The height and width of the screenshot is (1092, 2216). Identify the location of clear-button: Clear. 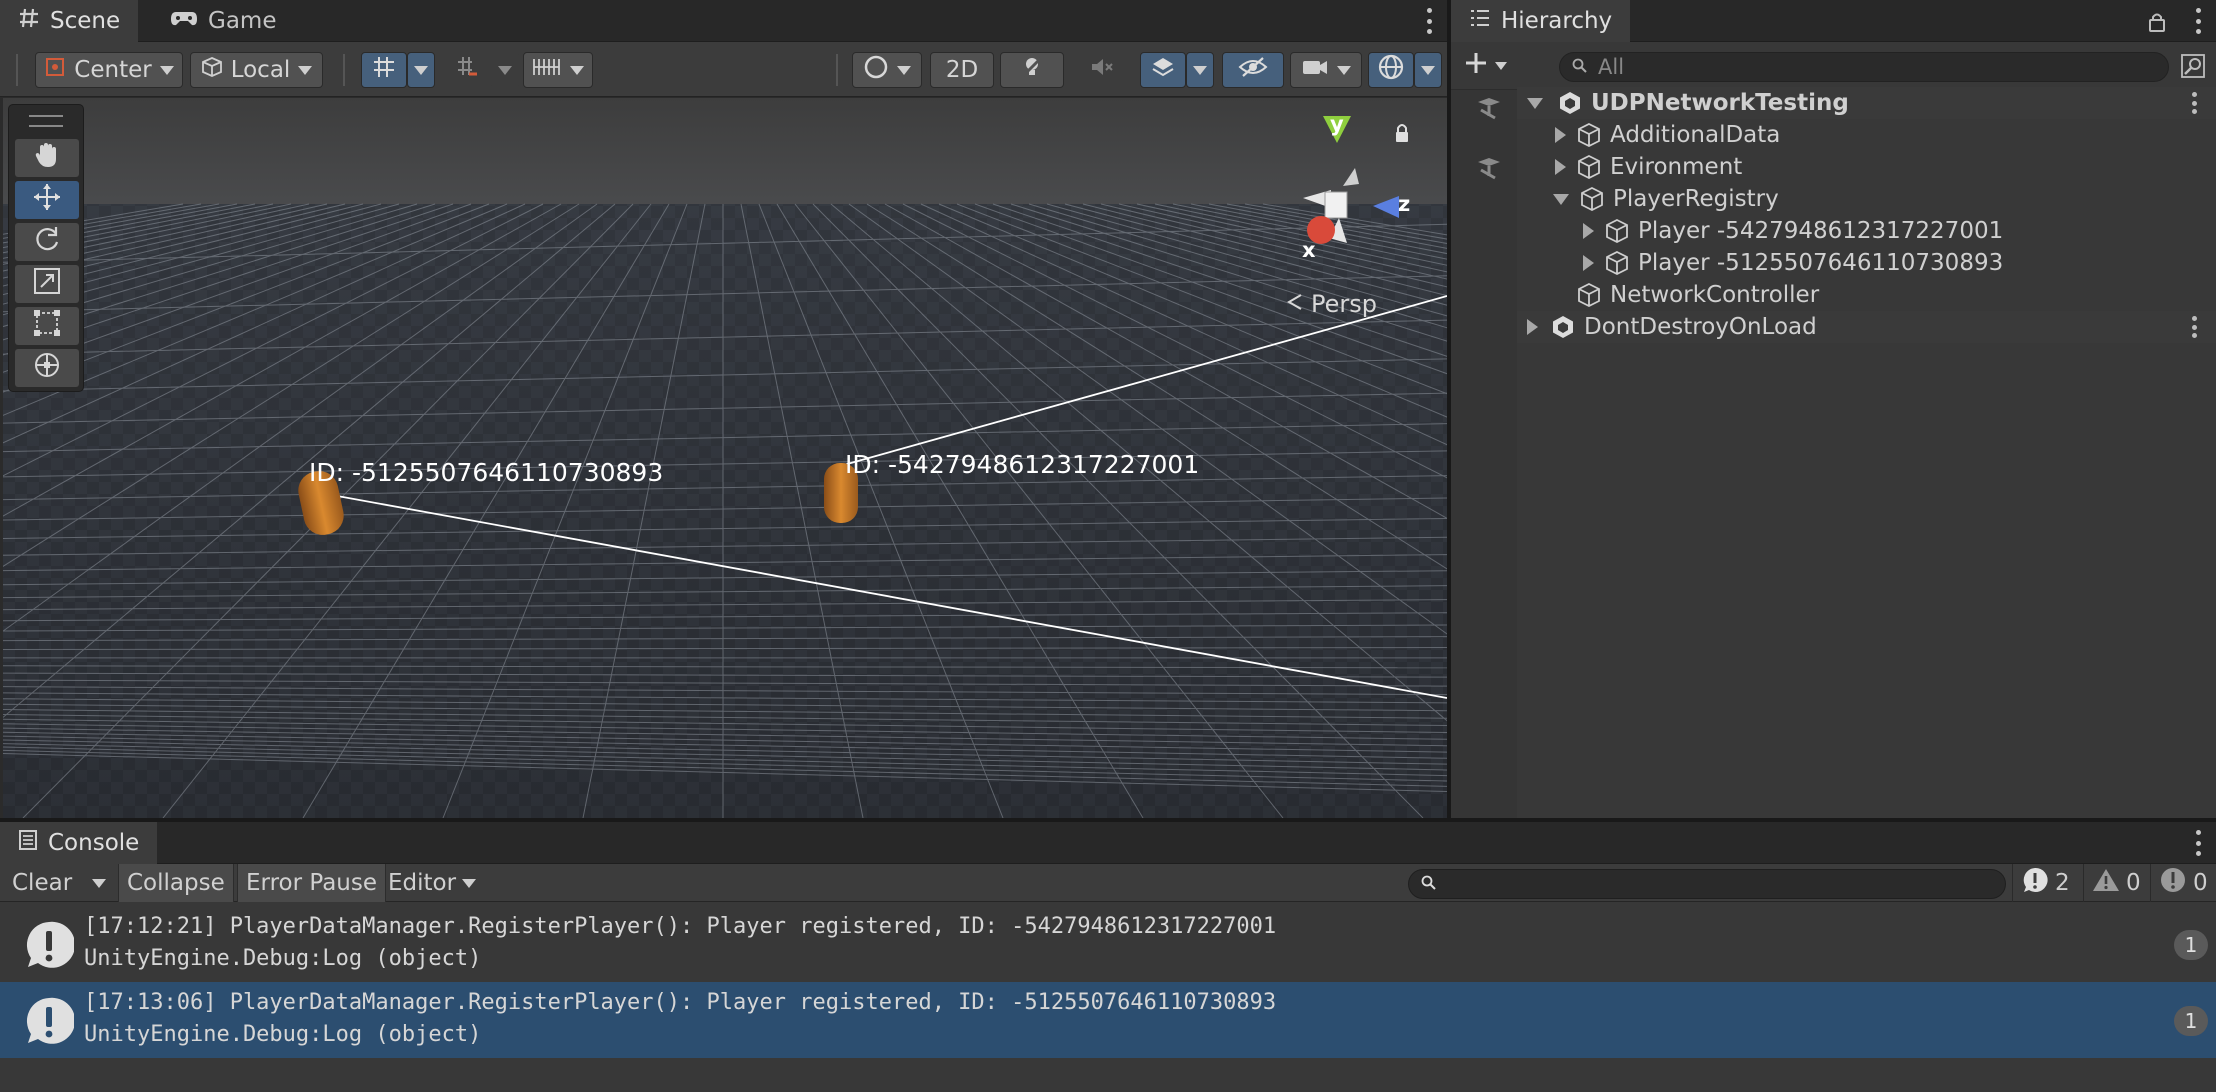
(42, 883).